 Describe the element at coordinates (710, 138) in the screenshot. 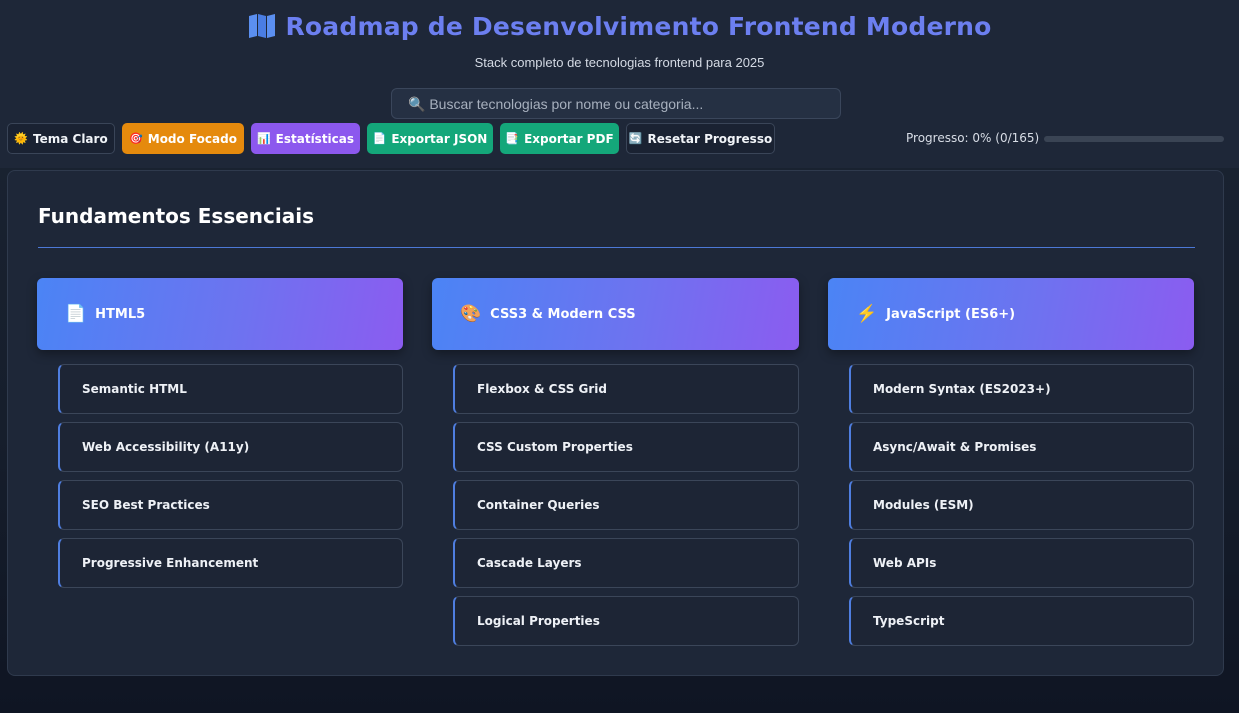

I see `reset-progress-label: Resetar Progresso` at that location.